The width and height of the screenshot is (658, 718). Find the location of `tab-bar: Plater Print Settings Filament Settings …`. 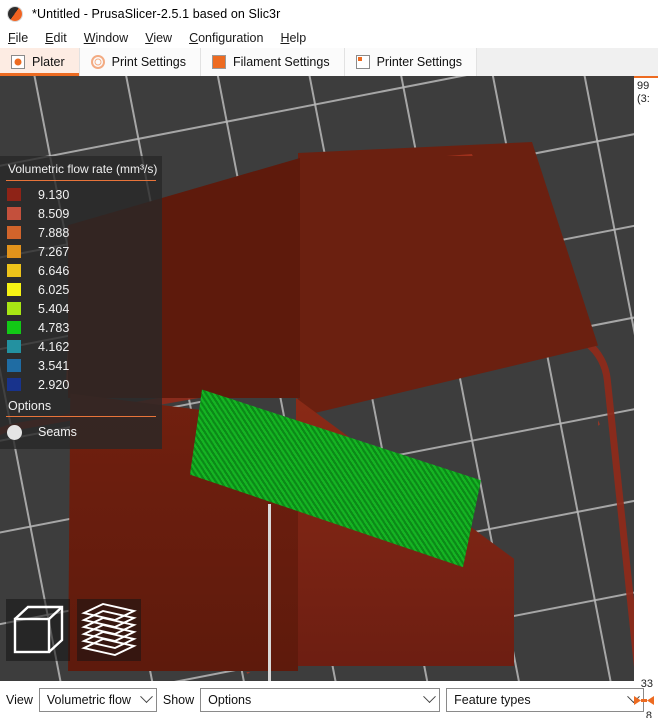

tab-bar: Plater Print Settings Filament Settings … is located at coordinates (329, 62).